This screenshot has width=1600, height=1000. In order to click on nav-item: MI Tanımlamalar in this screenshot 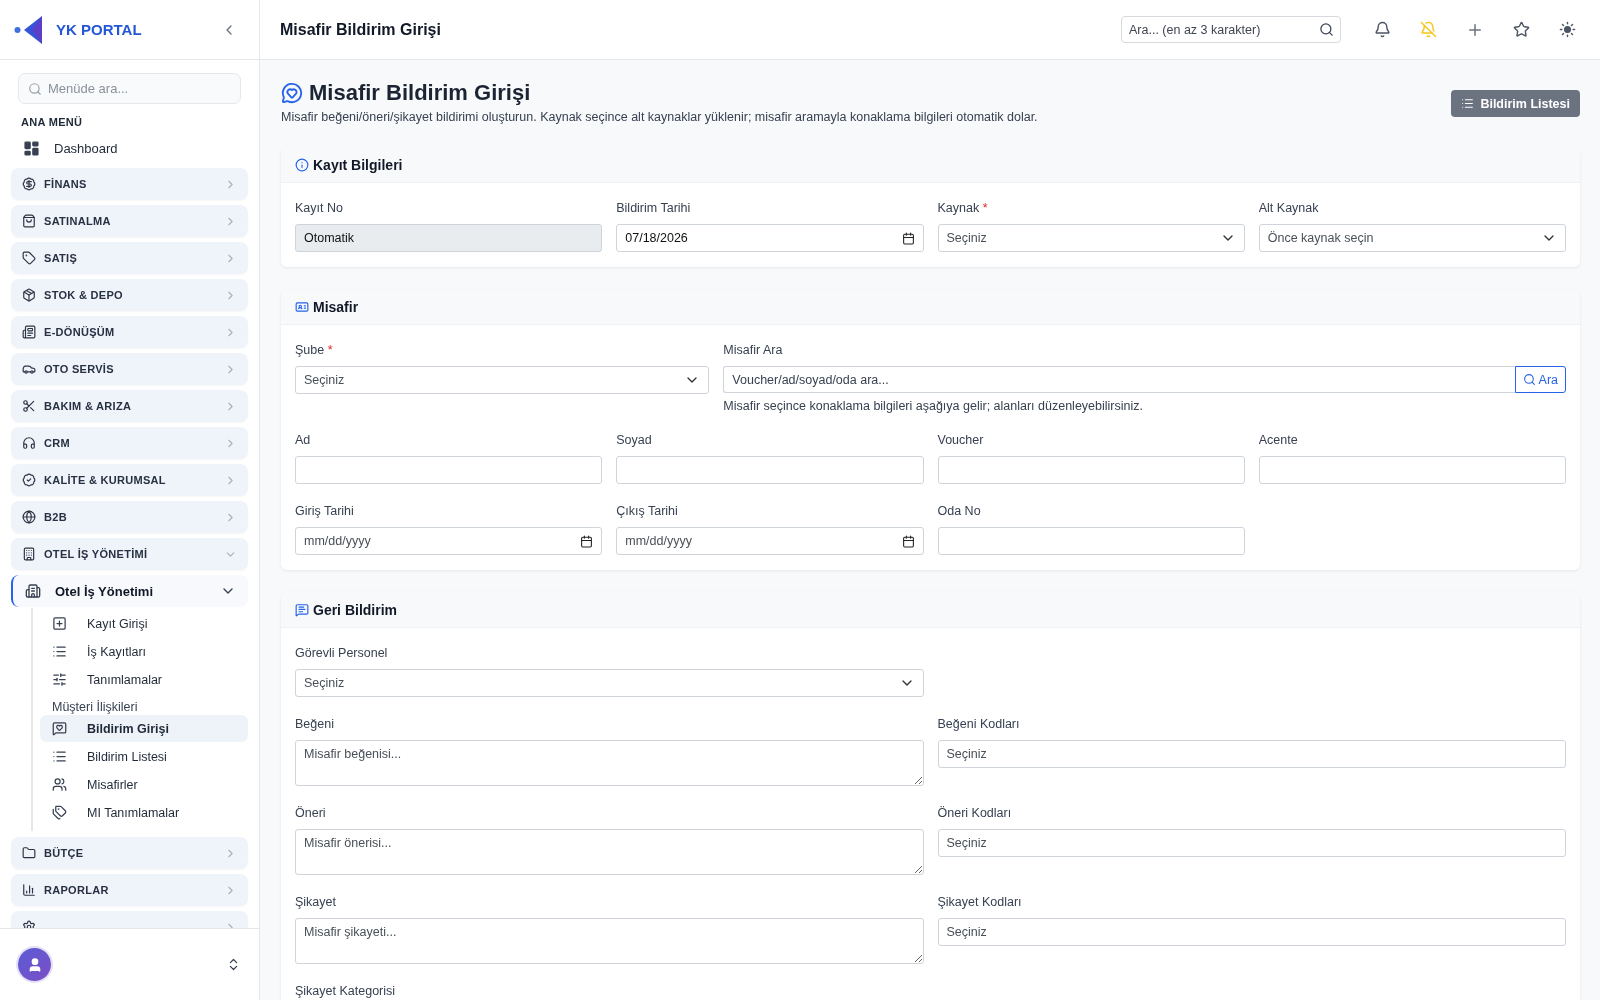, I will do `click(144, 812)`.